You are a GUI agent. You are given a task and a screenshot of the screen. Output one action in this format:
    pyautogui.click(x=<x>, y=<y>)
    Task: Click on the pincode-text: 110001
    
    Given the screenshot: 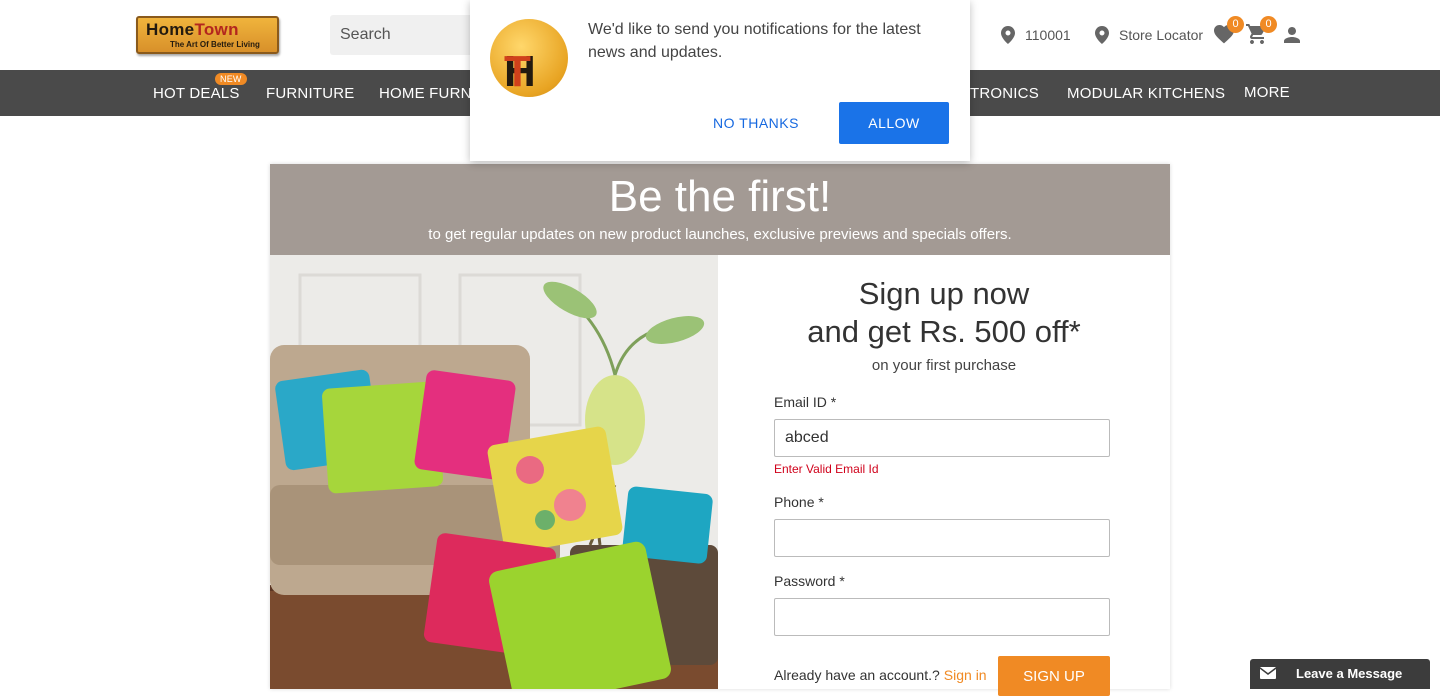 What is the action you would take?
    pyautogui.click(x=1048, y=35)
    